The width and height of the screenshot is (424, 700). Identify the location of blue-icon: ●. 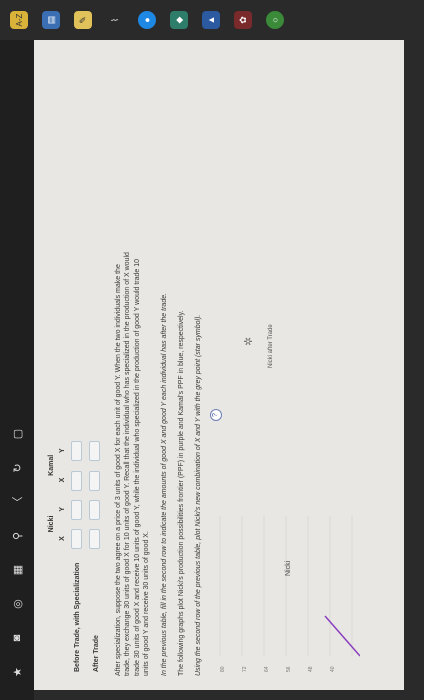
(147, 20).